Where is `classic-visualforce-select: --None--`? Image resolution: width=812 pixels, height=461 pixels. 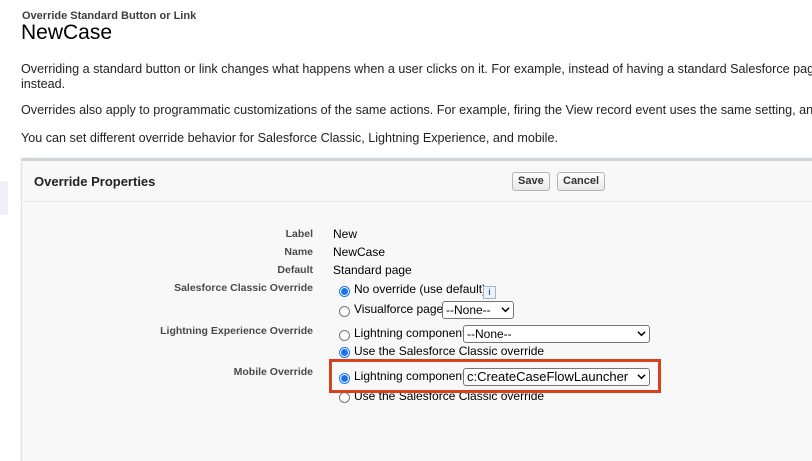 classic-visualforce-select: --None-- is located at coordinates (478, 310).